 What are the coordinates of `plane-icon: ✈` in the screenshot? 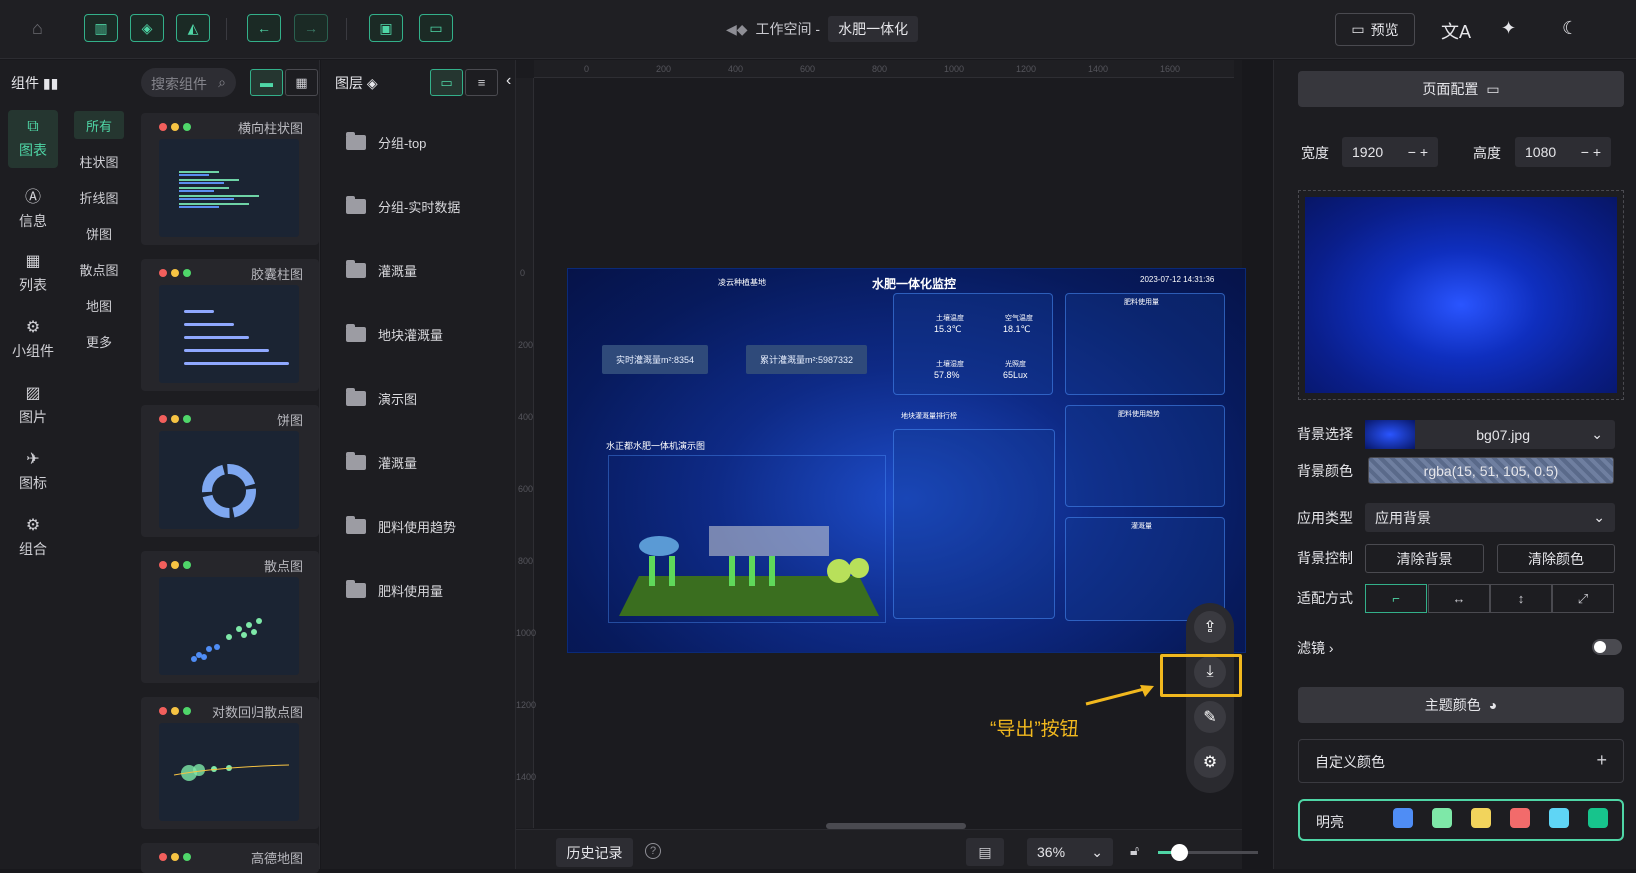 It's located at (33, 459).